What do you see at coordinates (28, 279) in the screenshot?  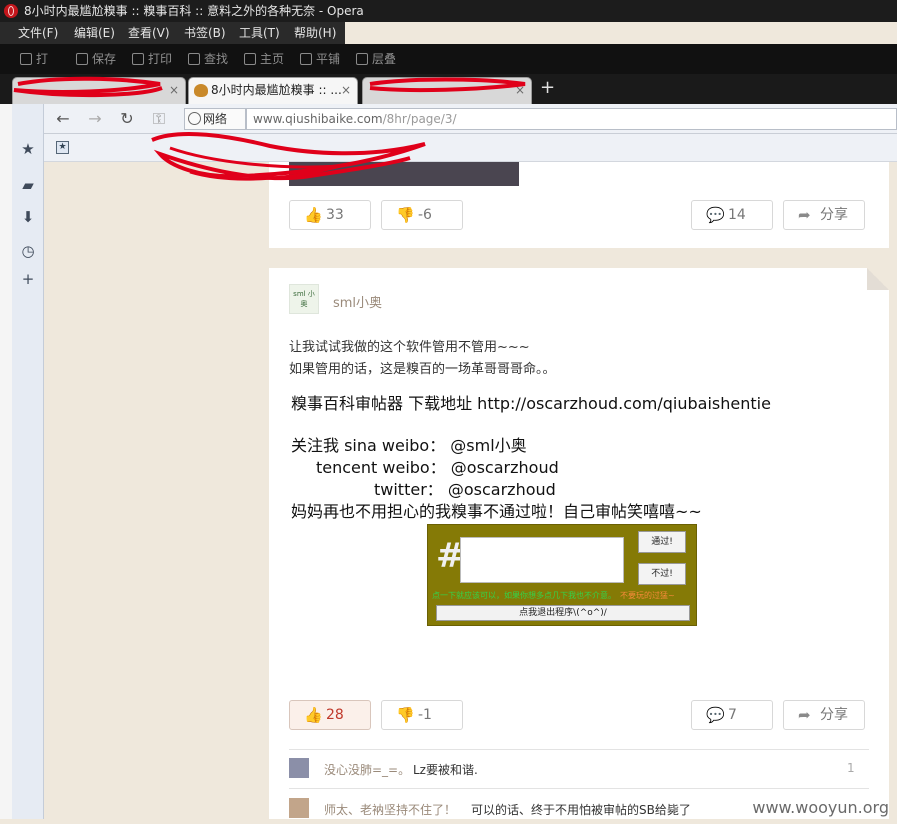 I see `add-panel-icon: +` at bounding box center [28, 279].